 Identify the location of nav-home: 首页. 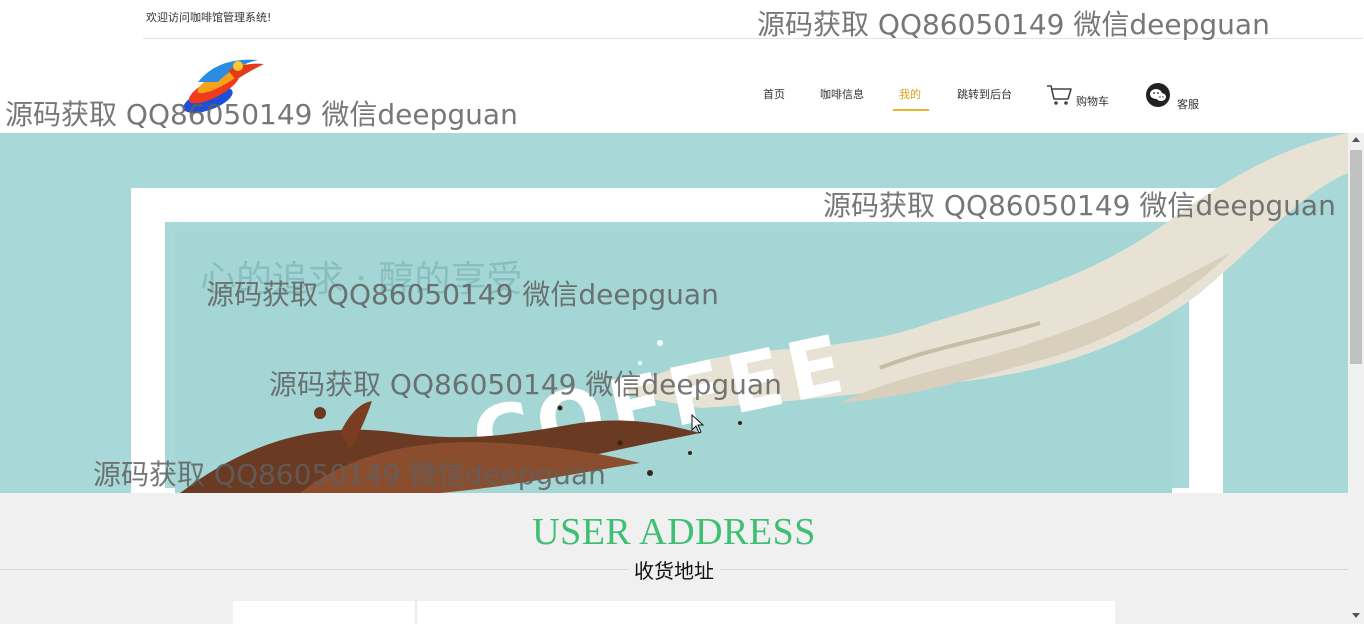
(774, 94).